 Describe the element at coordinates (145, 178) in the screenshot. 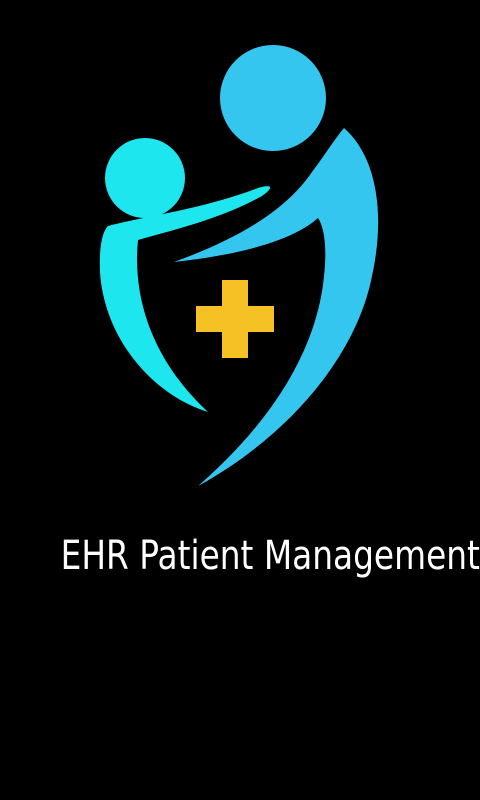

I see `child-head-icon` at that location.